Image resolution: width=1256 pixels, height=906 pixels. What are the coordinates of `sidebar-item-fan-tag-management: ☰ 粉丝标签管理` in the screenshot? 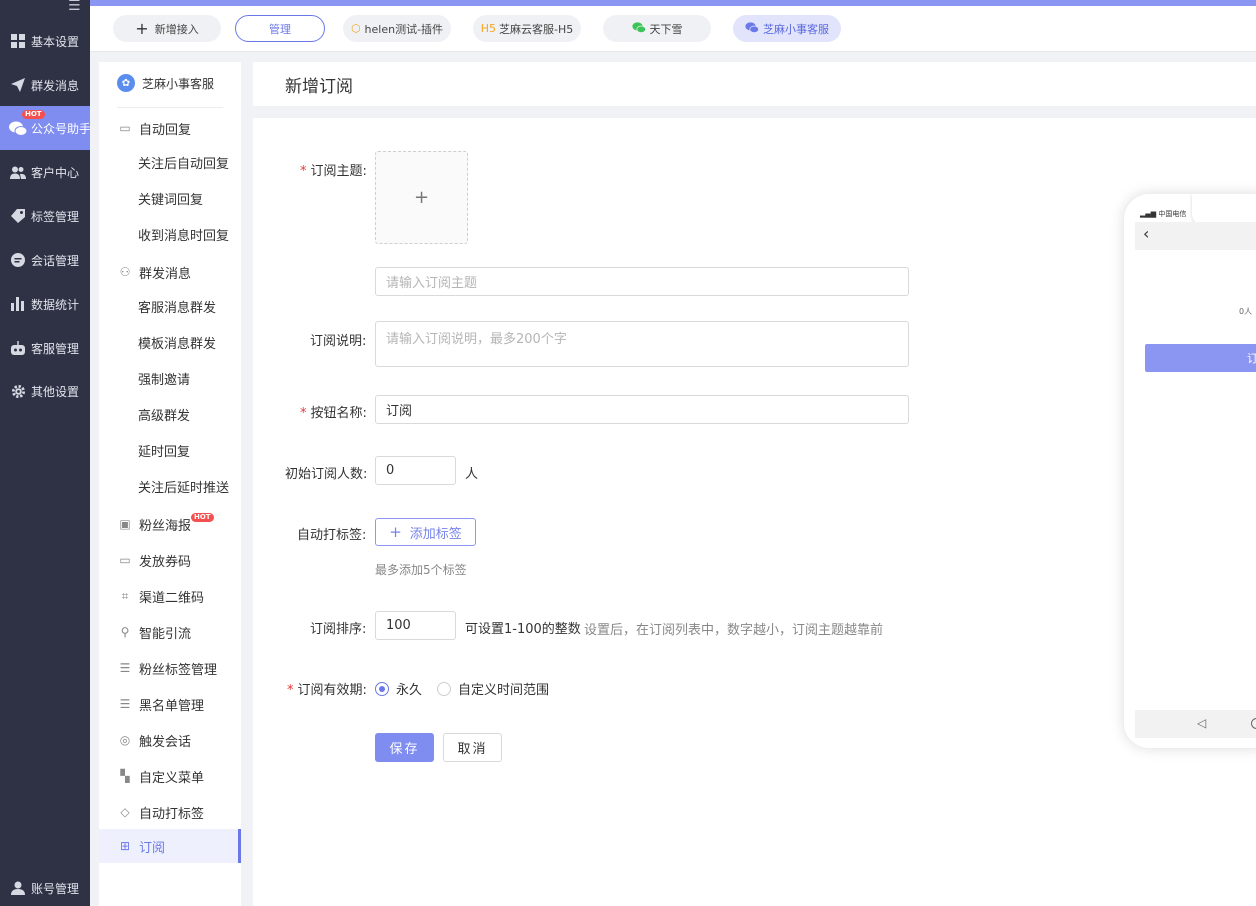 It's located at (170, 668).